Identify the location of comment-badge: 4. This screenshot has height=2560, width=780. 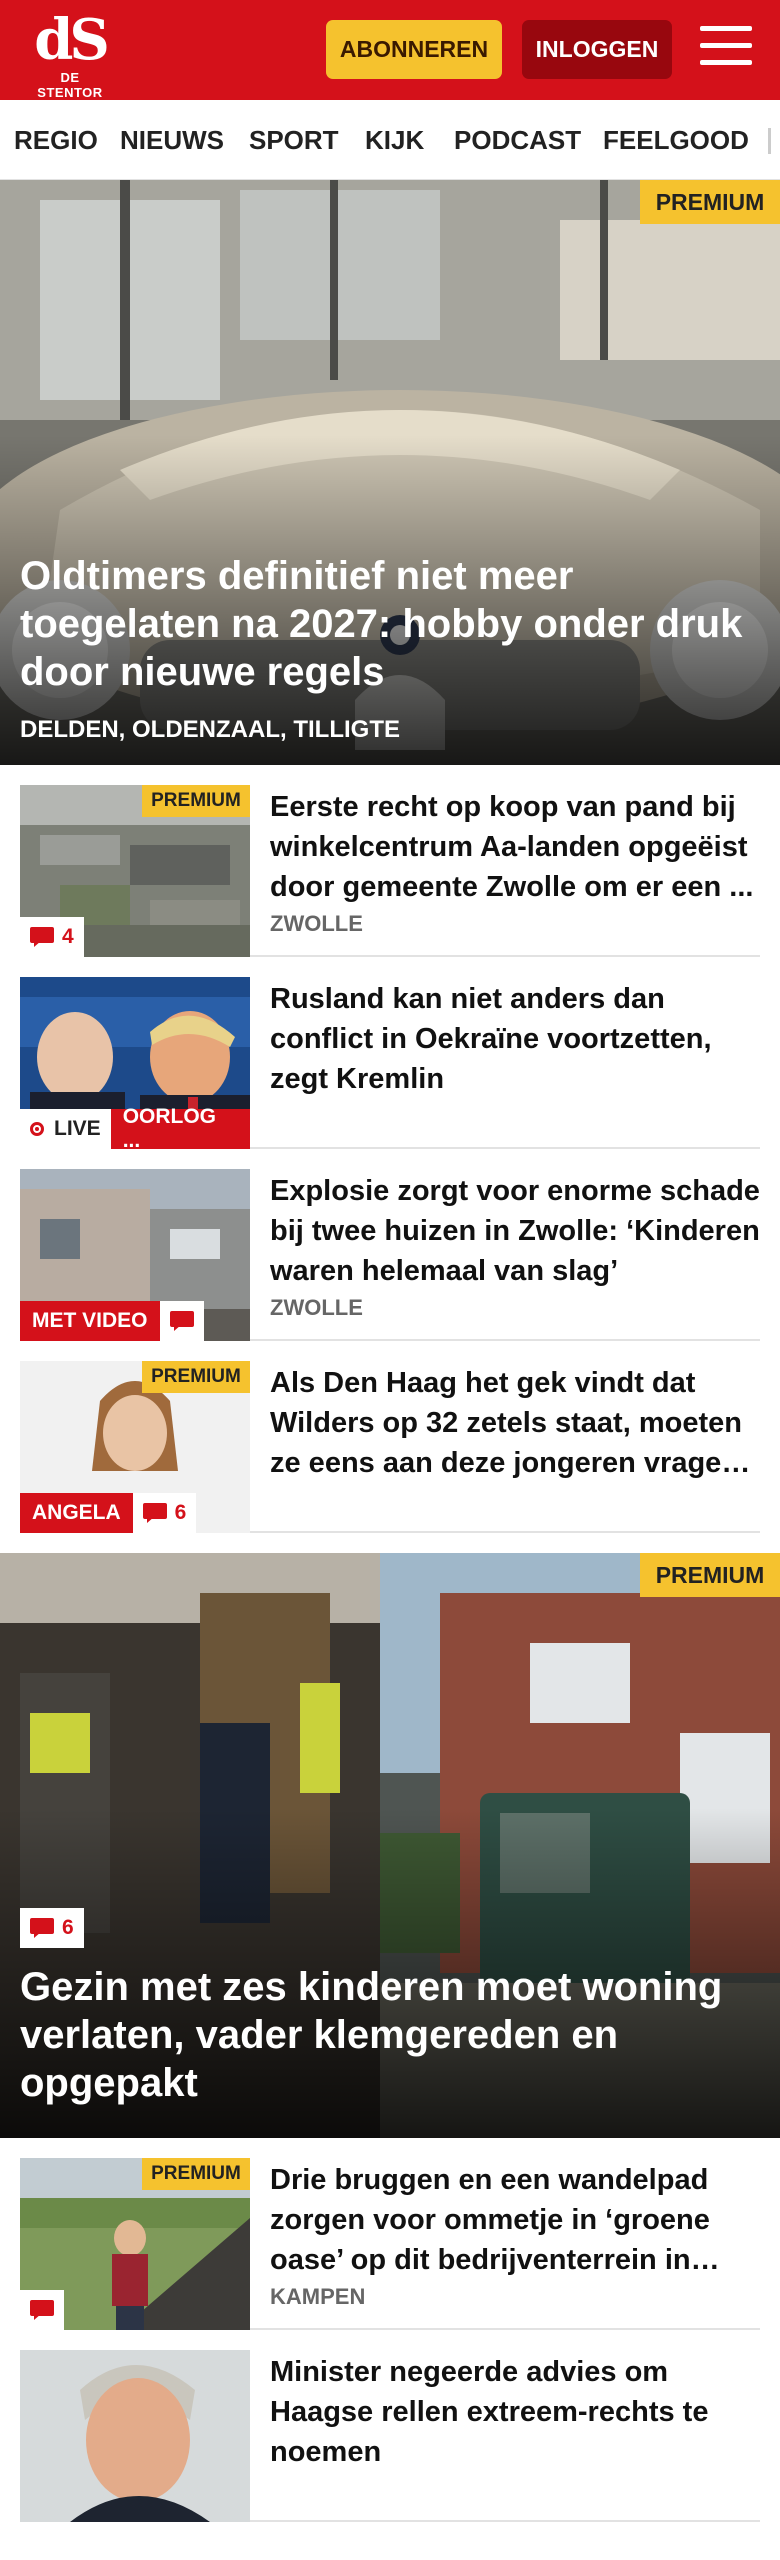
(52, 937).